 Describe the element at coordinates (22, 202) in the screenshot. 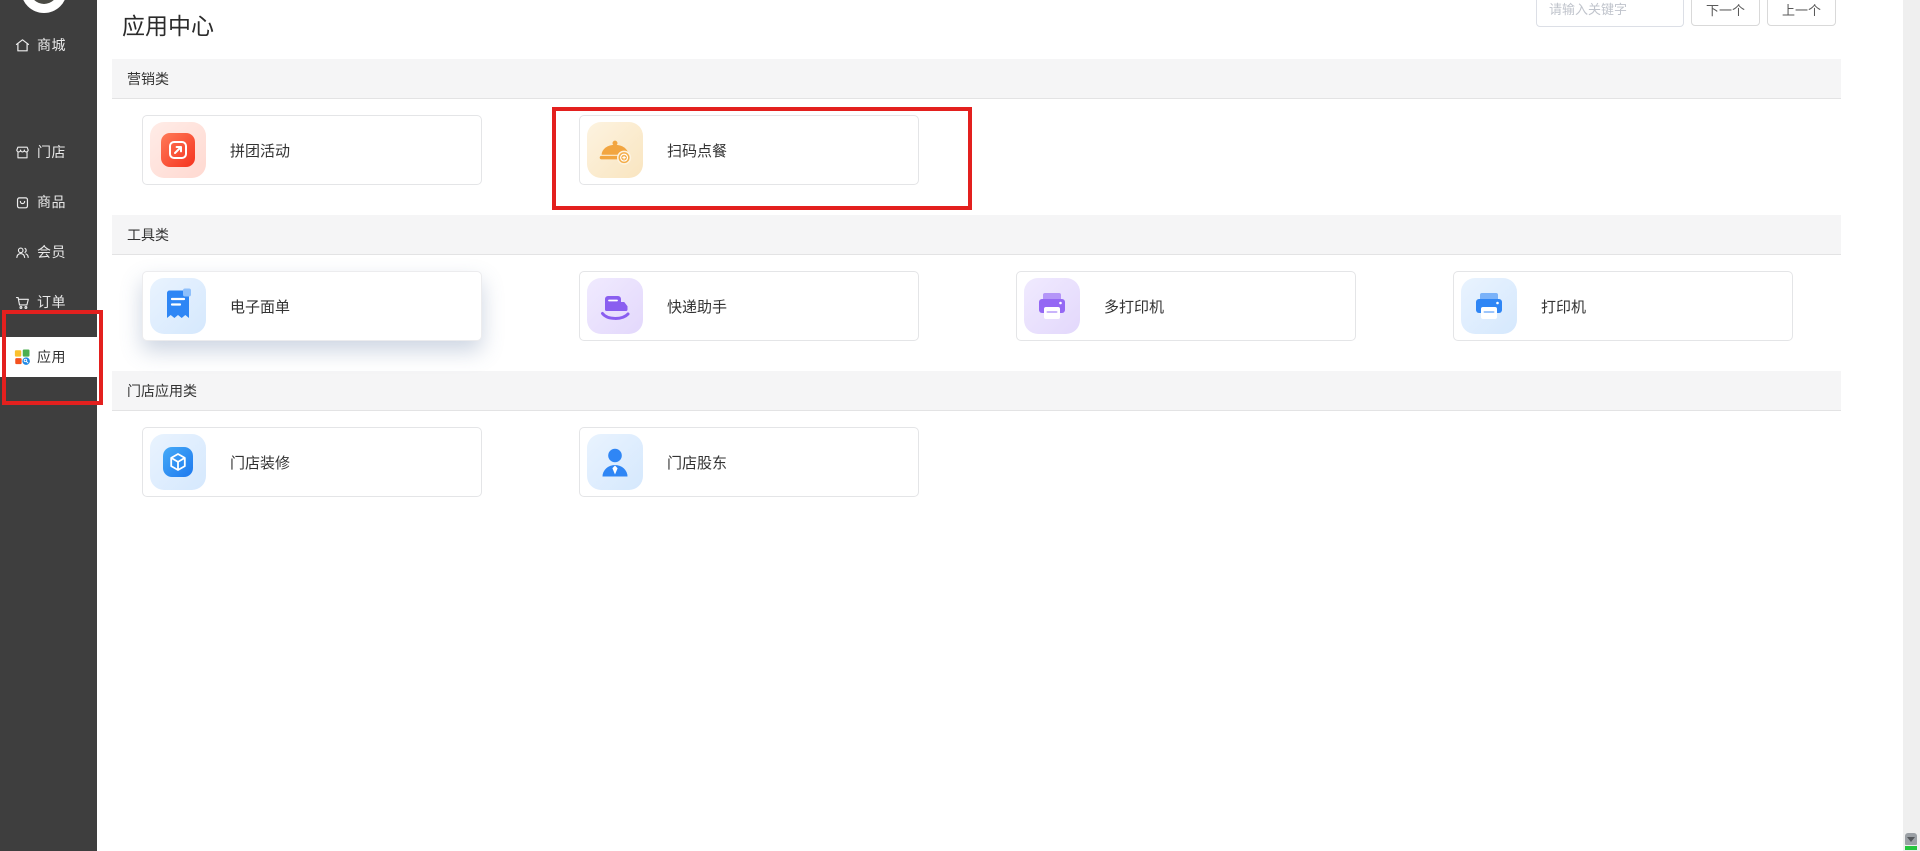

I see `goods-bag-icon` at that location.